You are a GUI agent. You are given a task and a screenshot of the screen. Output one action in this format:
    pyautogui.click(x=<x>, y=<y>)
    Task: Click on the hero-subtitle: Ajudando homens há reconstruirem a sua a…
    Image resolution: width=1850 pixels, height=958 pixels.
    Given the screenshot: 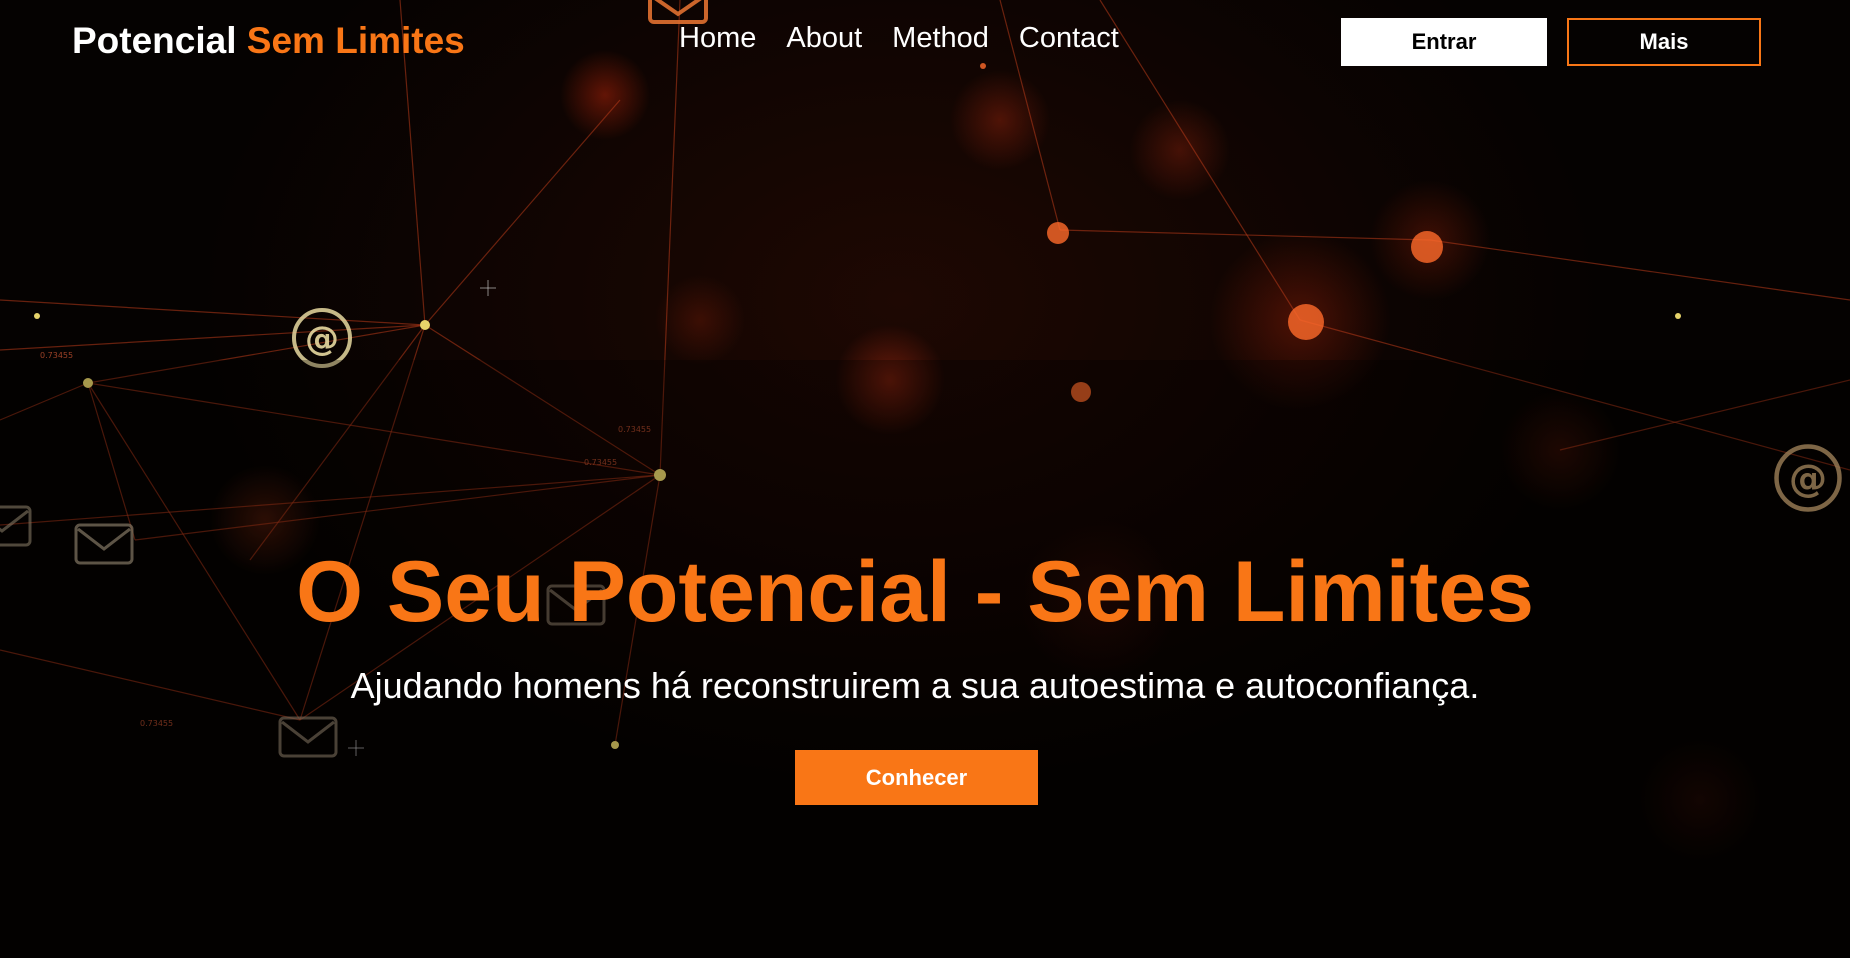 What is the action you would take?
    pyautogui.click(x=915, y=685)
    